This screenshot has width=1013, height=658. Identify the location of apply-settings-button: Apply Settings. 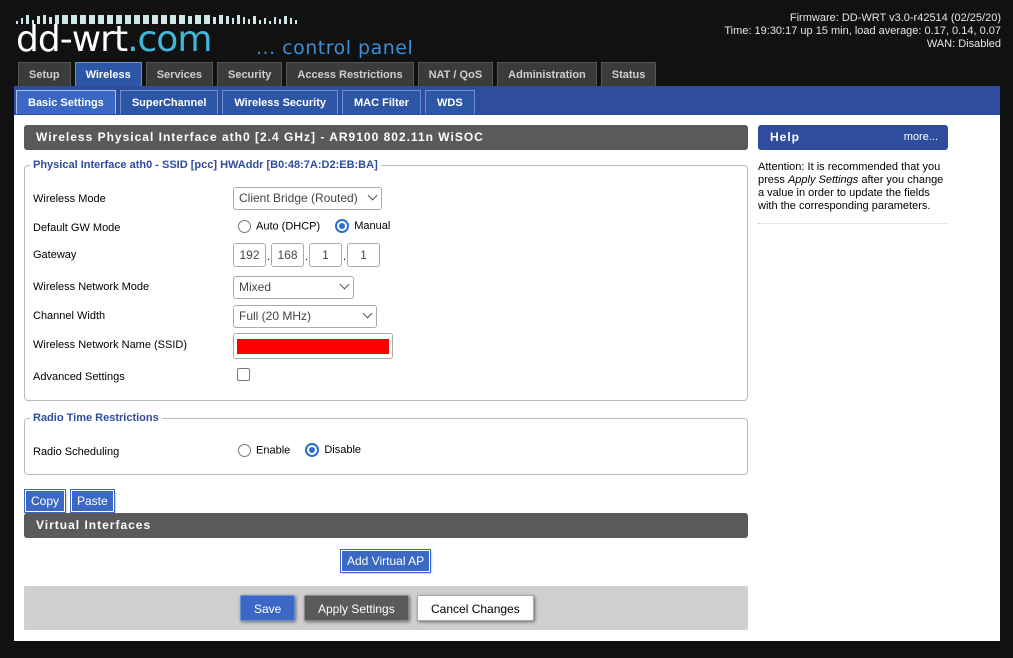
(356, 608).